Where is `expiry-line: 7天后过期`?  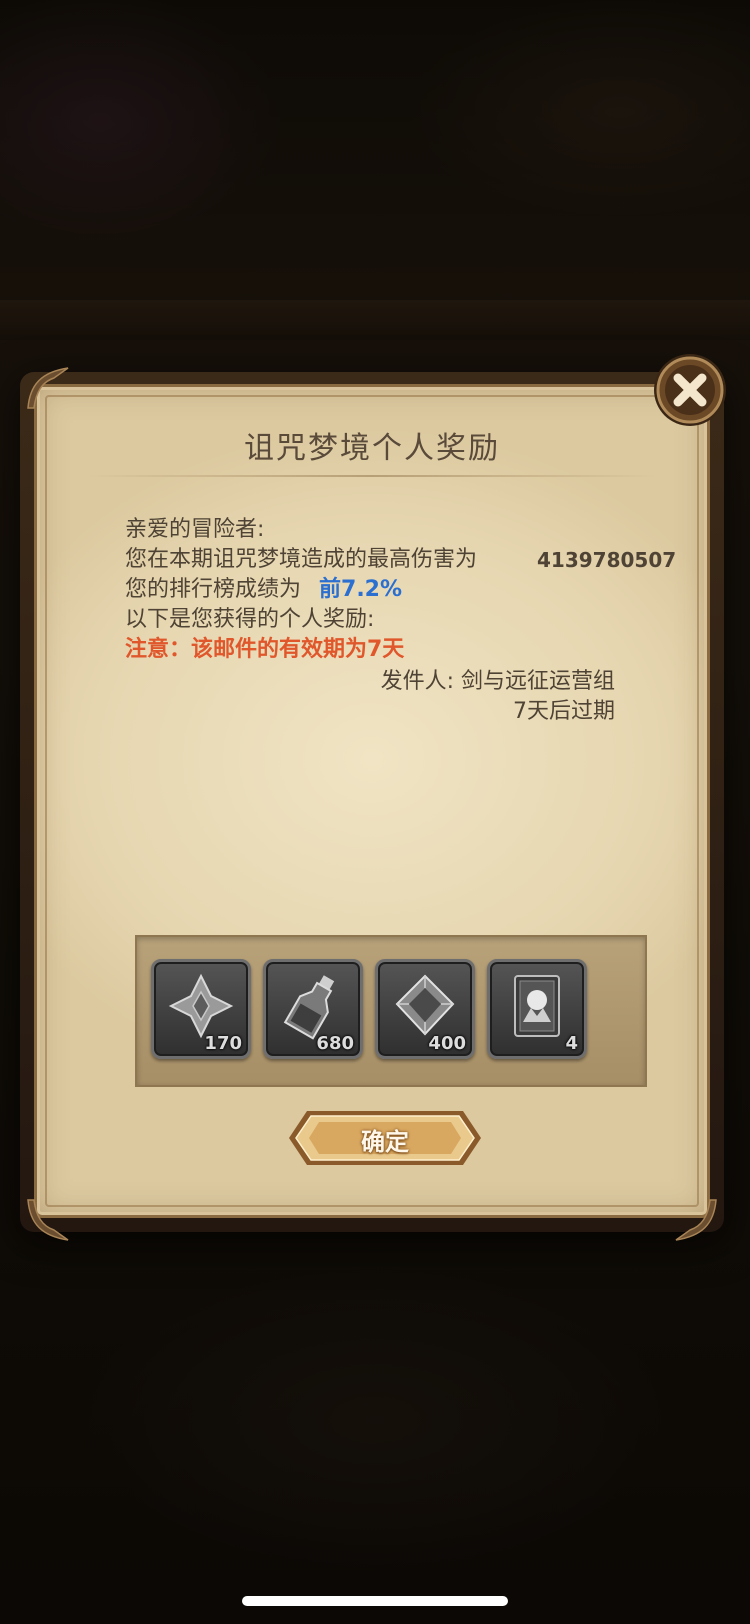 expiry-line: 7天后过期 is located at coordinates (564, 711).